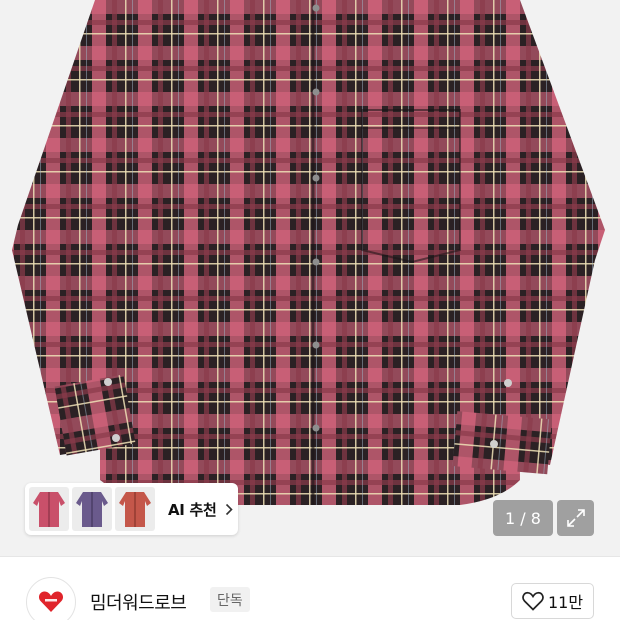 The image size is (620, 620). Describe the element at coordinates (565, 602) in the screenshot. I see `like-count: 11만` at that location.